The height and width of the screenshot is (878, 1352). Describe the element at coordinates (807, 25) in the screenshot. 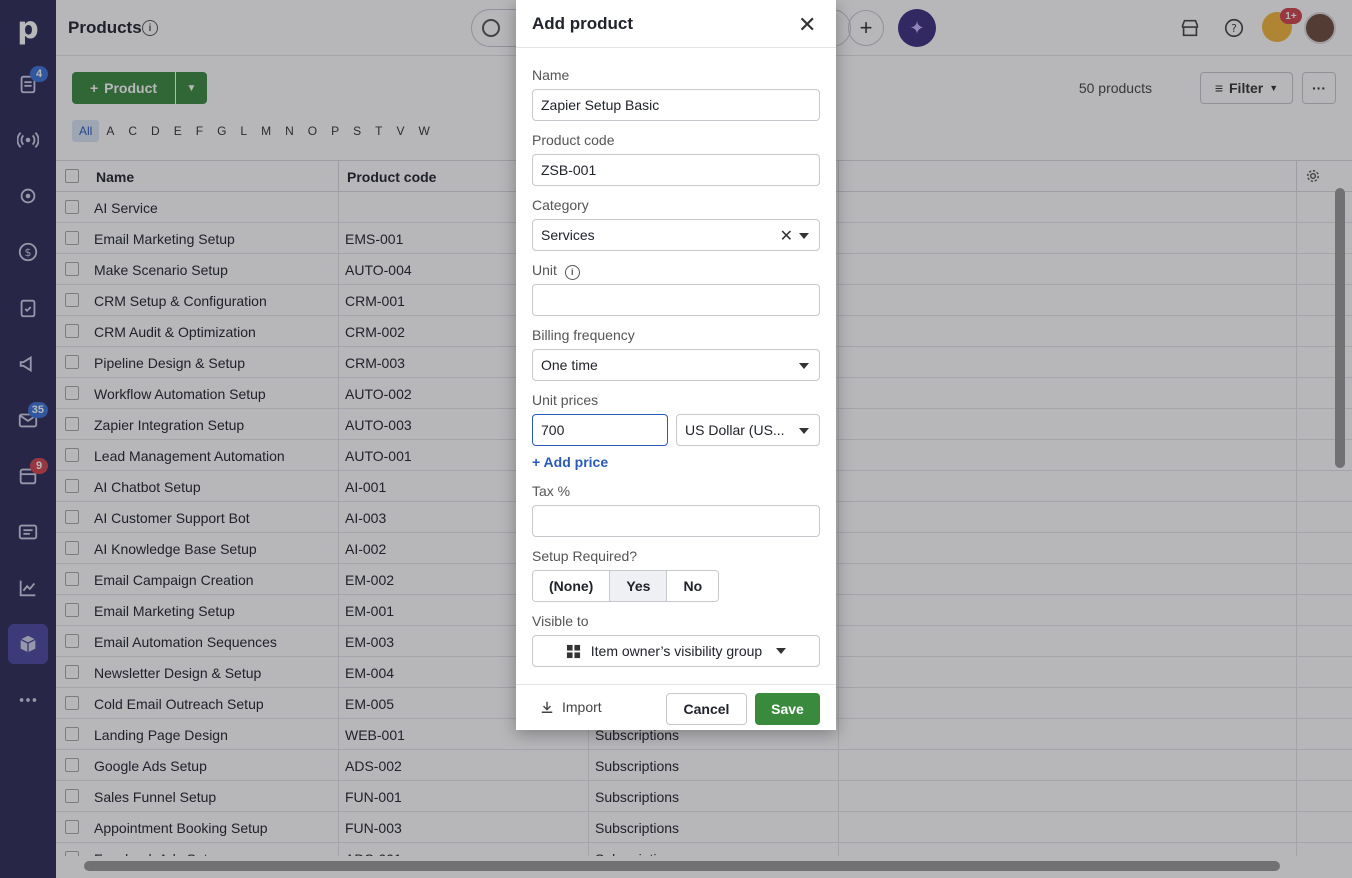

I see `close-icon: ✕` at that location.